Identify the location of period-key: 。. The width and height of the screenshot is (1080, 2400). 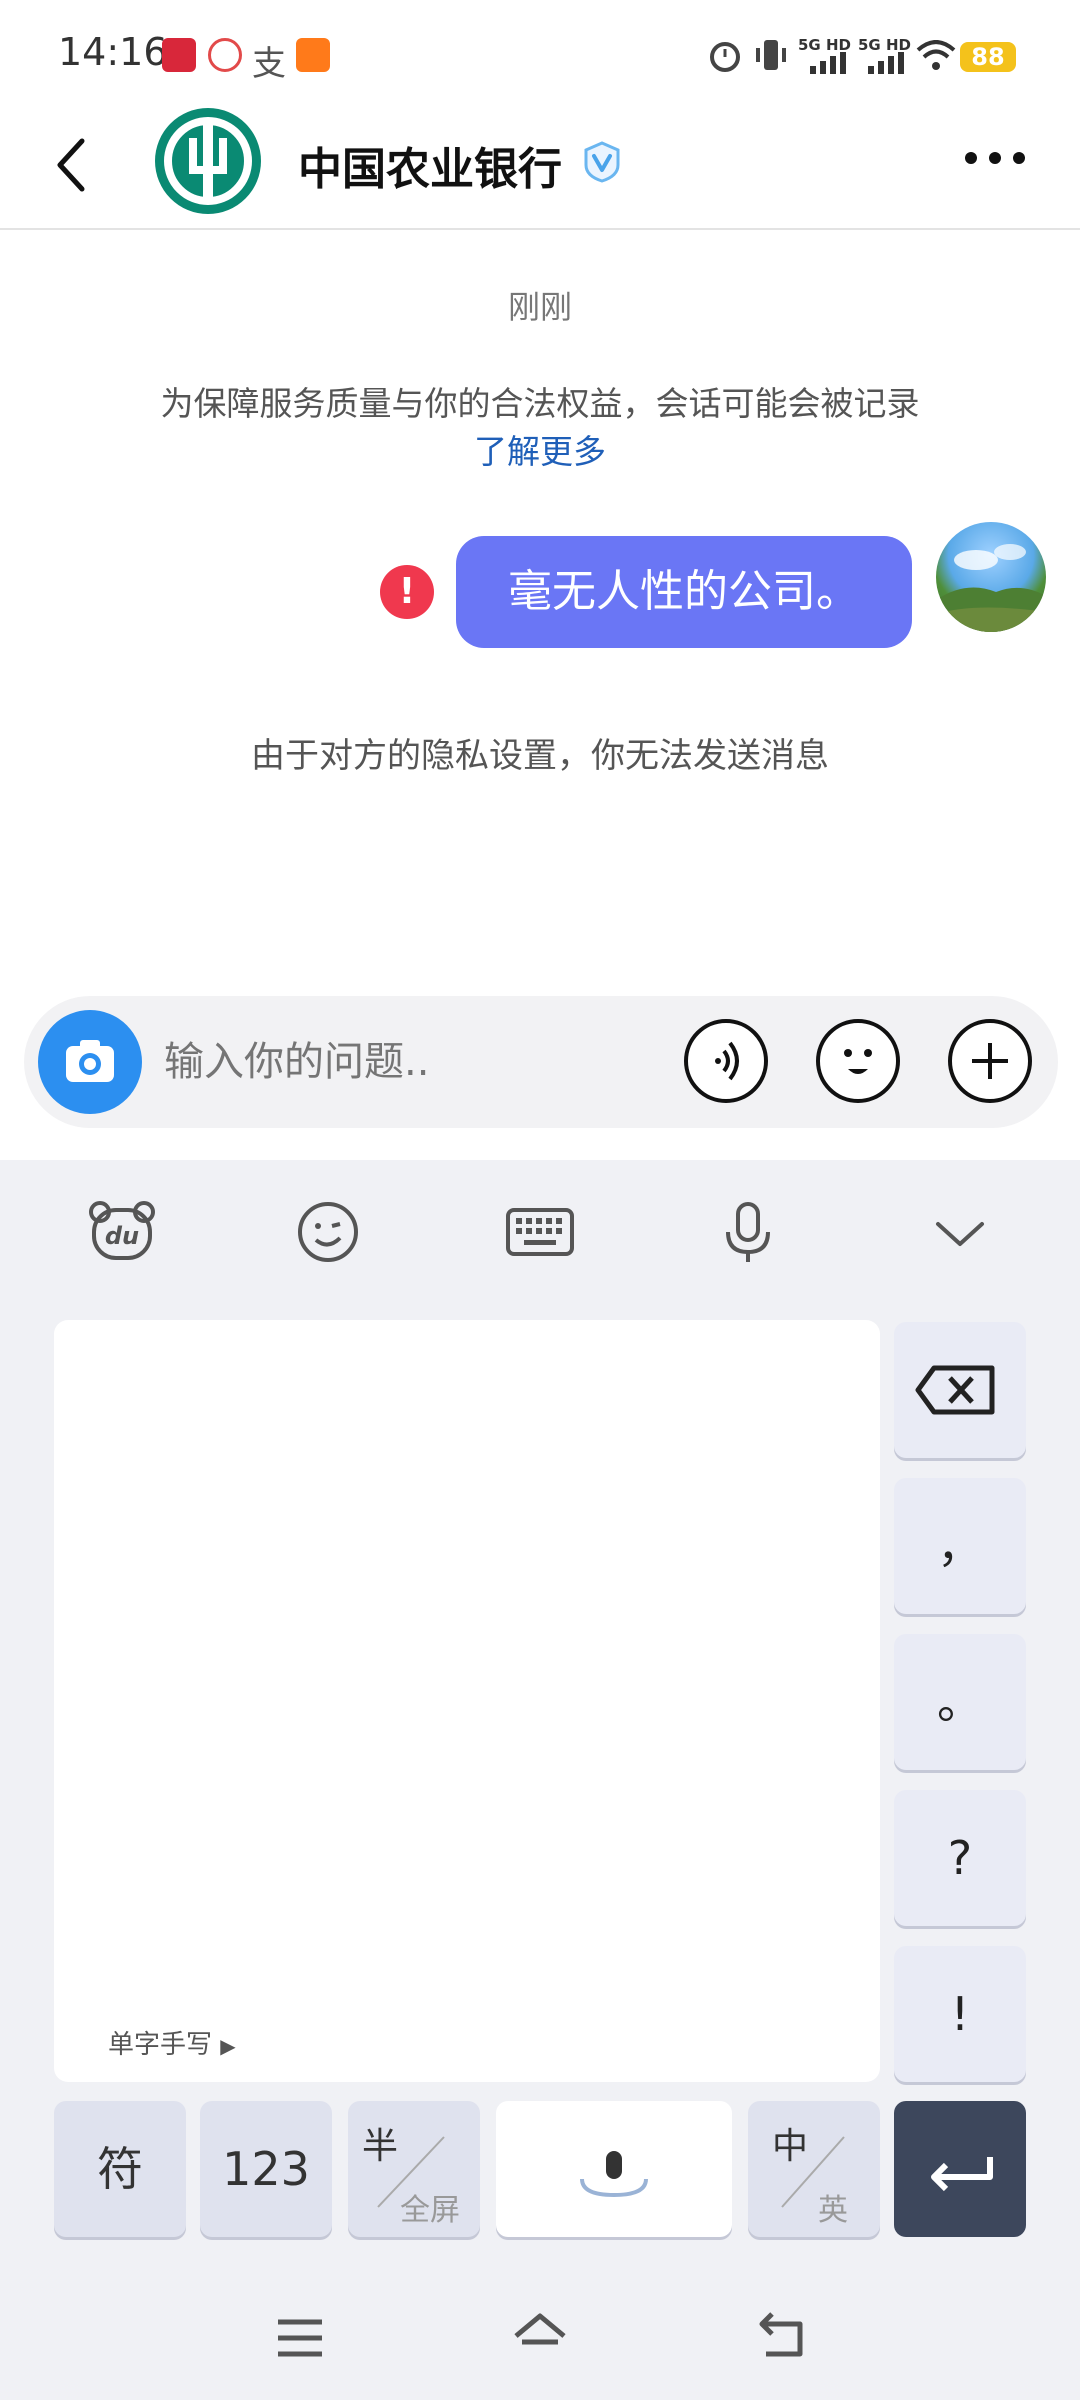
(960, 1702).